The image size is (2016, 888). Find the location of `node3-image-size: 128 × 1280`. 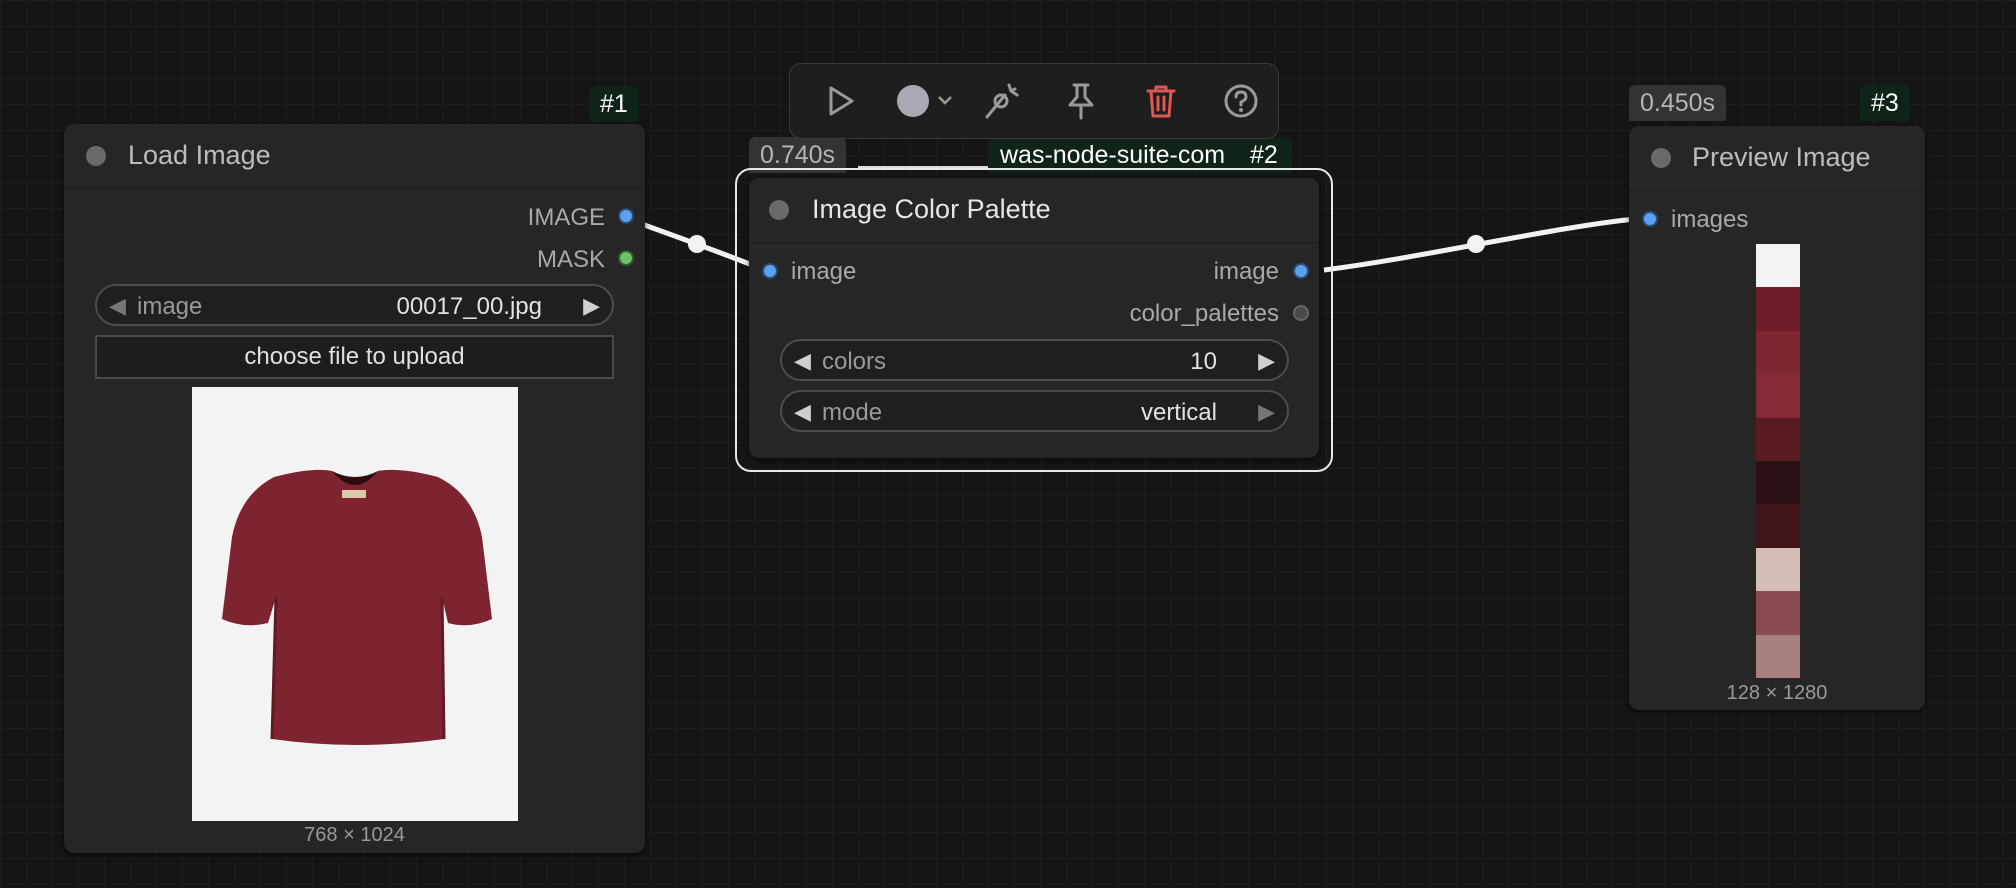

node3-image-size: 128 × 1280 is located at coordinates (1777, 693).